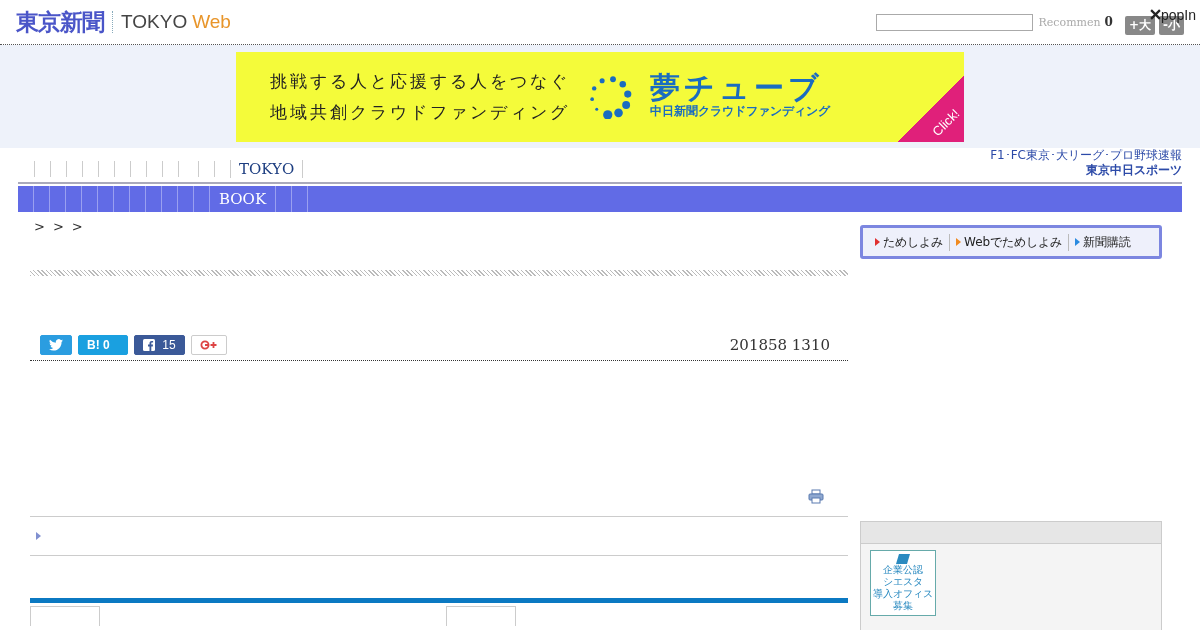 Image resolution: width=1200 pixels, height=630 pixels. What do you see at coordinates (954, 22) in the screenshot?
I see `search-field` at bounding box center [954, 22].